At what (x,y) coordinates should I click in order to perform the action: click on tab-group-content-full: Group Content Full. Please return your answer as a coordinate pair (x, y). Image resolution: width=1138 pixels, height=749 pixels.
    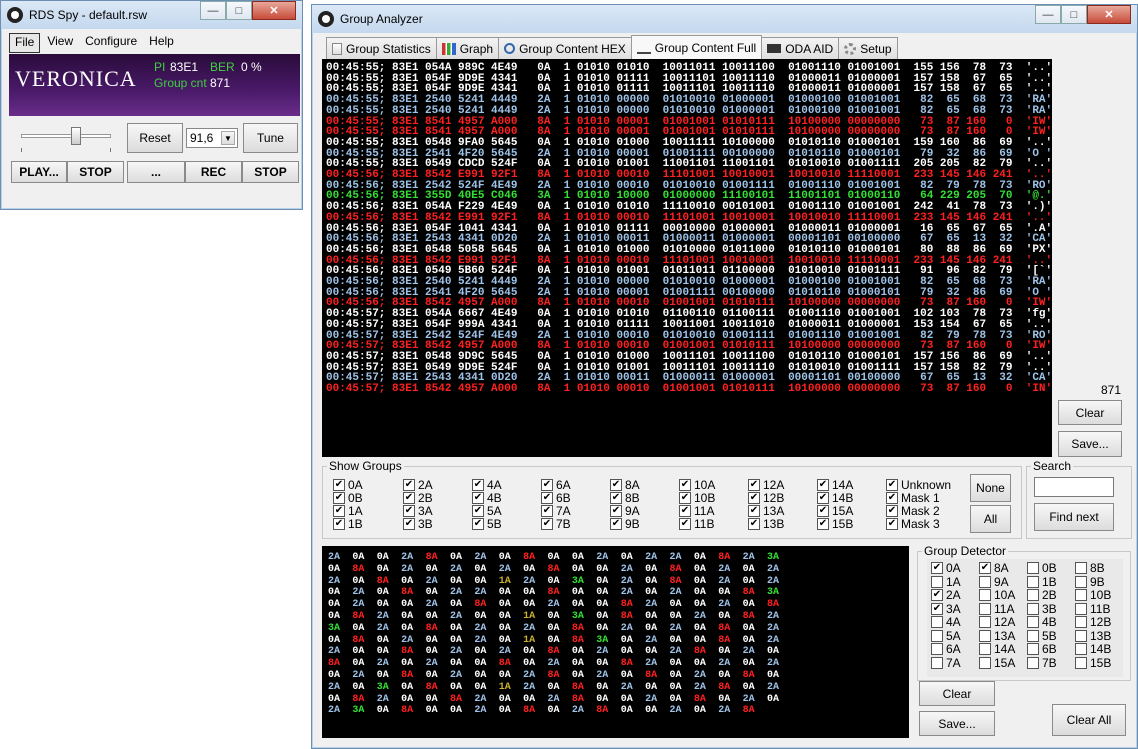
    Looking at the image, I should click on (696, 47).